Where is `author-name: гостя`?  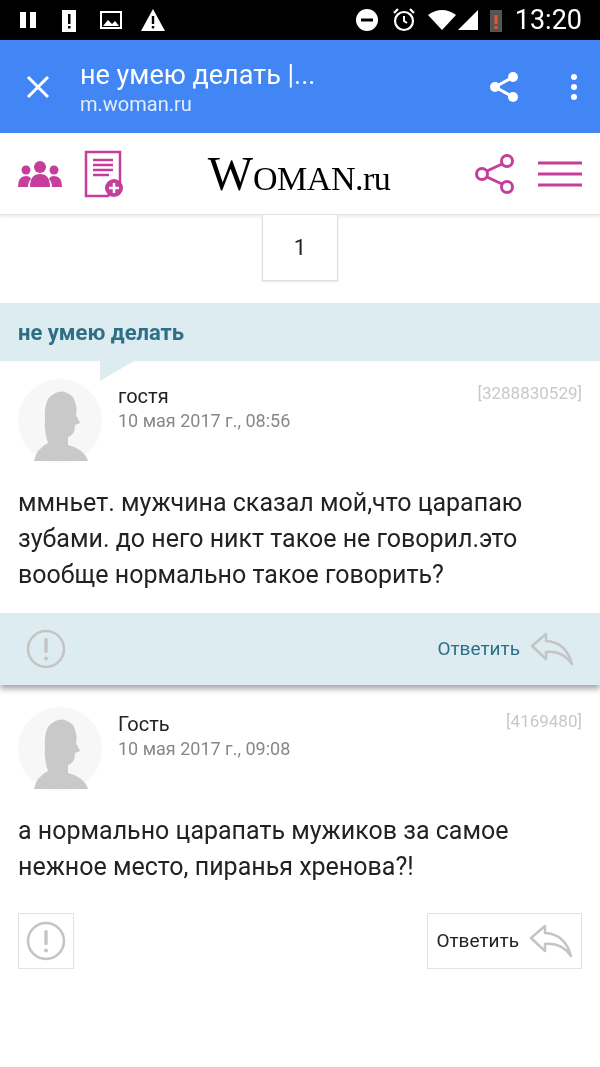 author-name: гостя is located at coordinates (144, 396).